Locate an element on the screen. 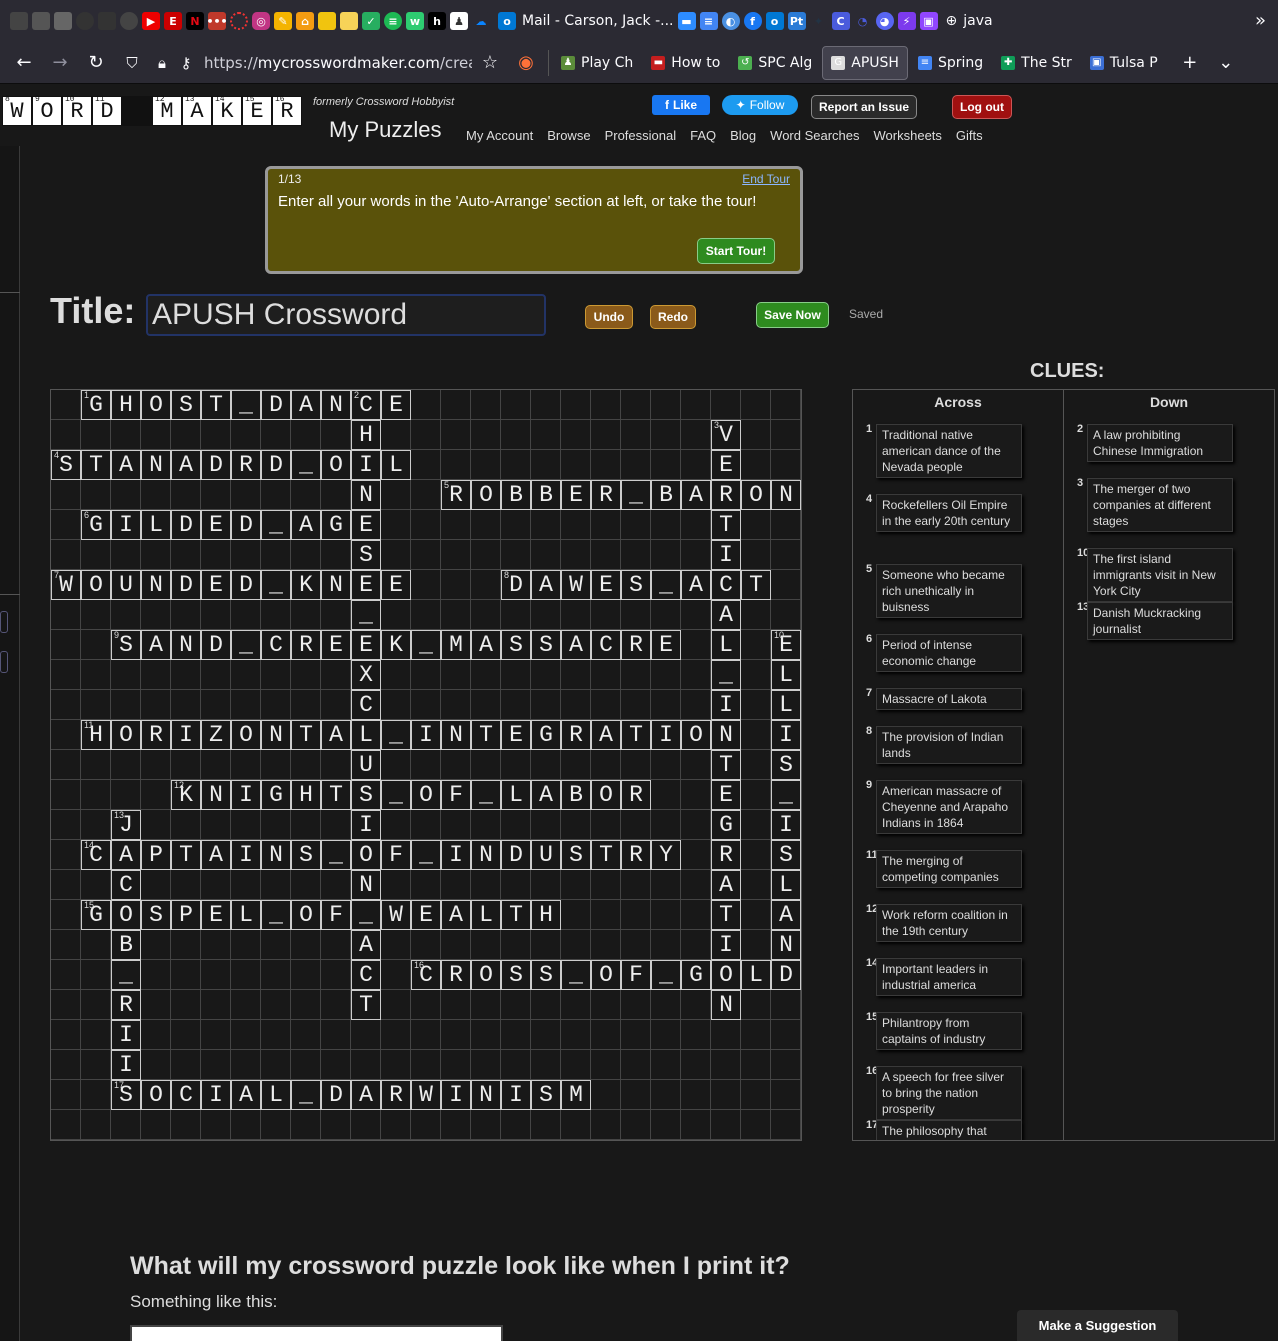 The image size is (1278, 1341). clue-text: Massacre of Lakota is located at coordinates (949, 699).